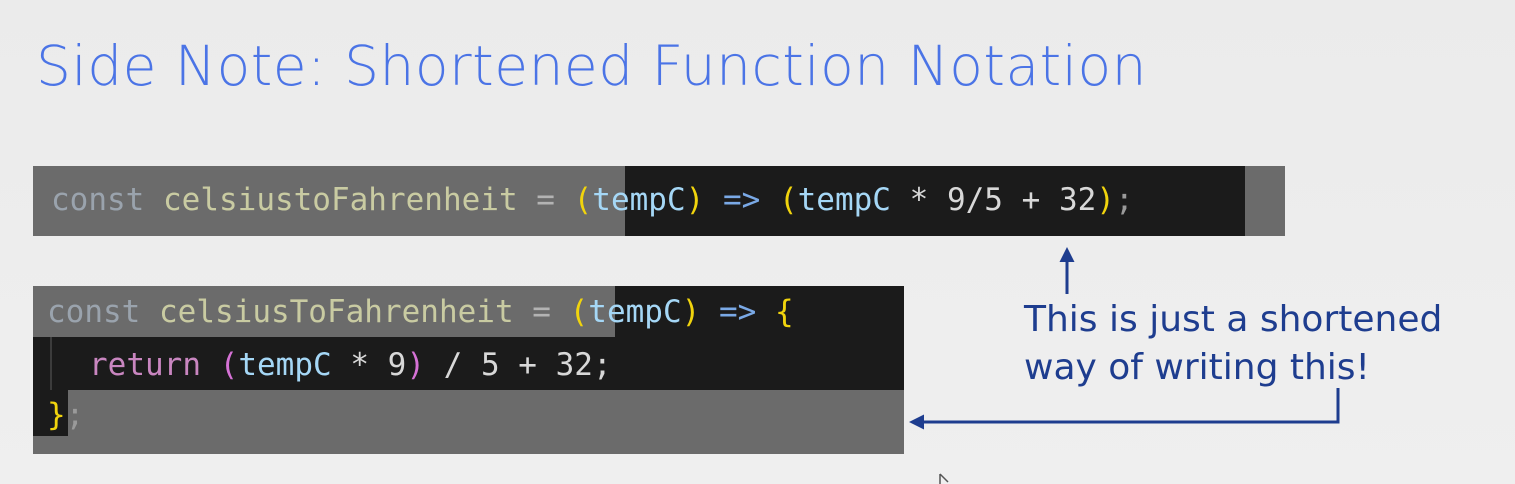  Describe the element at coordinates (1124, 365) in the screenshot. I see `annotation-arrows` at that location.